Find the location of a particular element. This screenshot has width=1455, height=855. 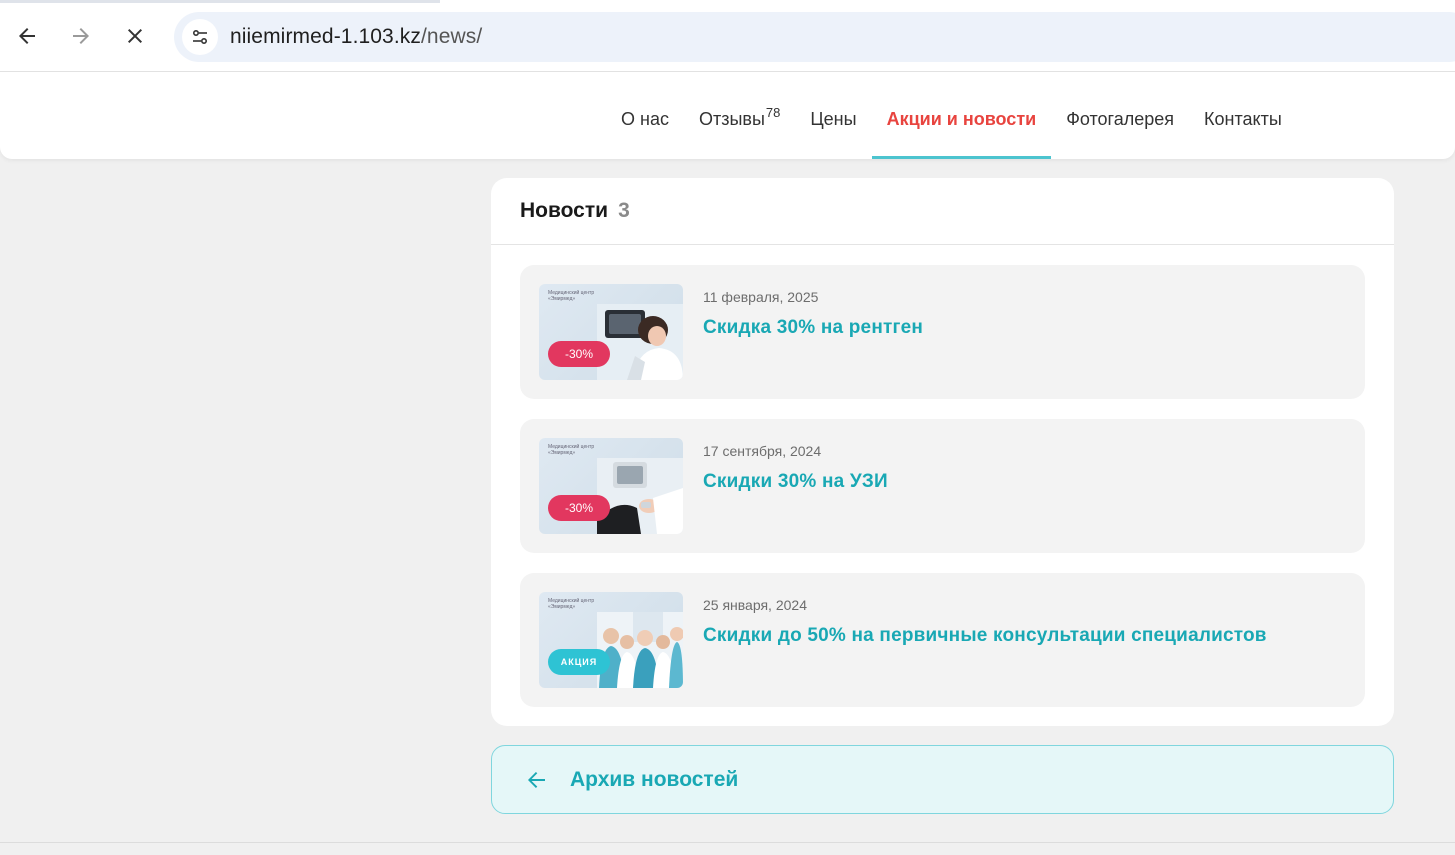

back-button is located at coordinates (27, 36).